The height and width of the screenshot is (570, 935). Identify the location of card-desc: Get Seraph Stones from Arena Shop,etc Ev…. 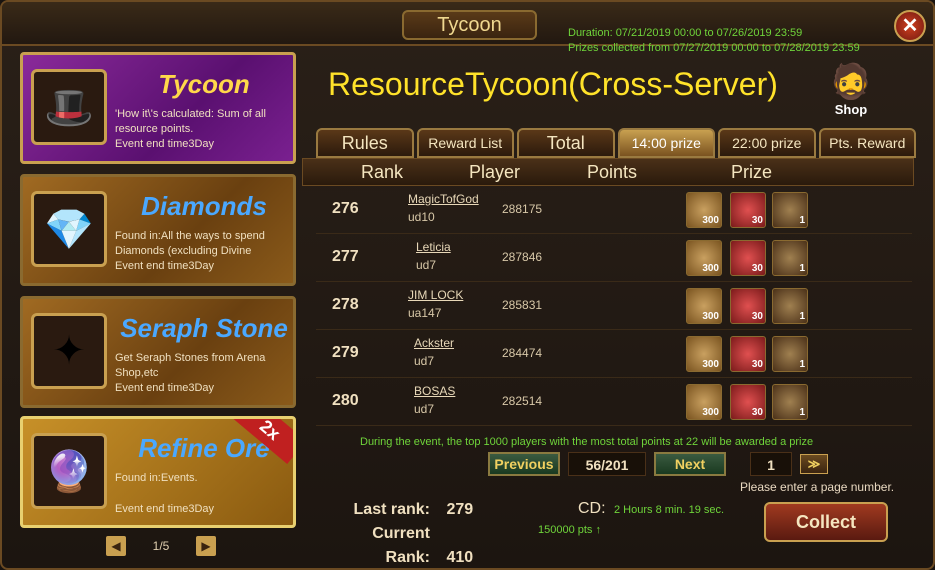
(204, 373).